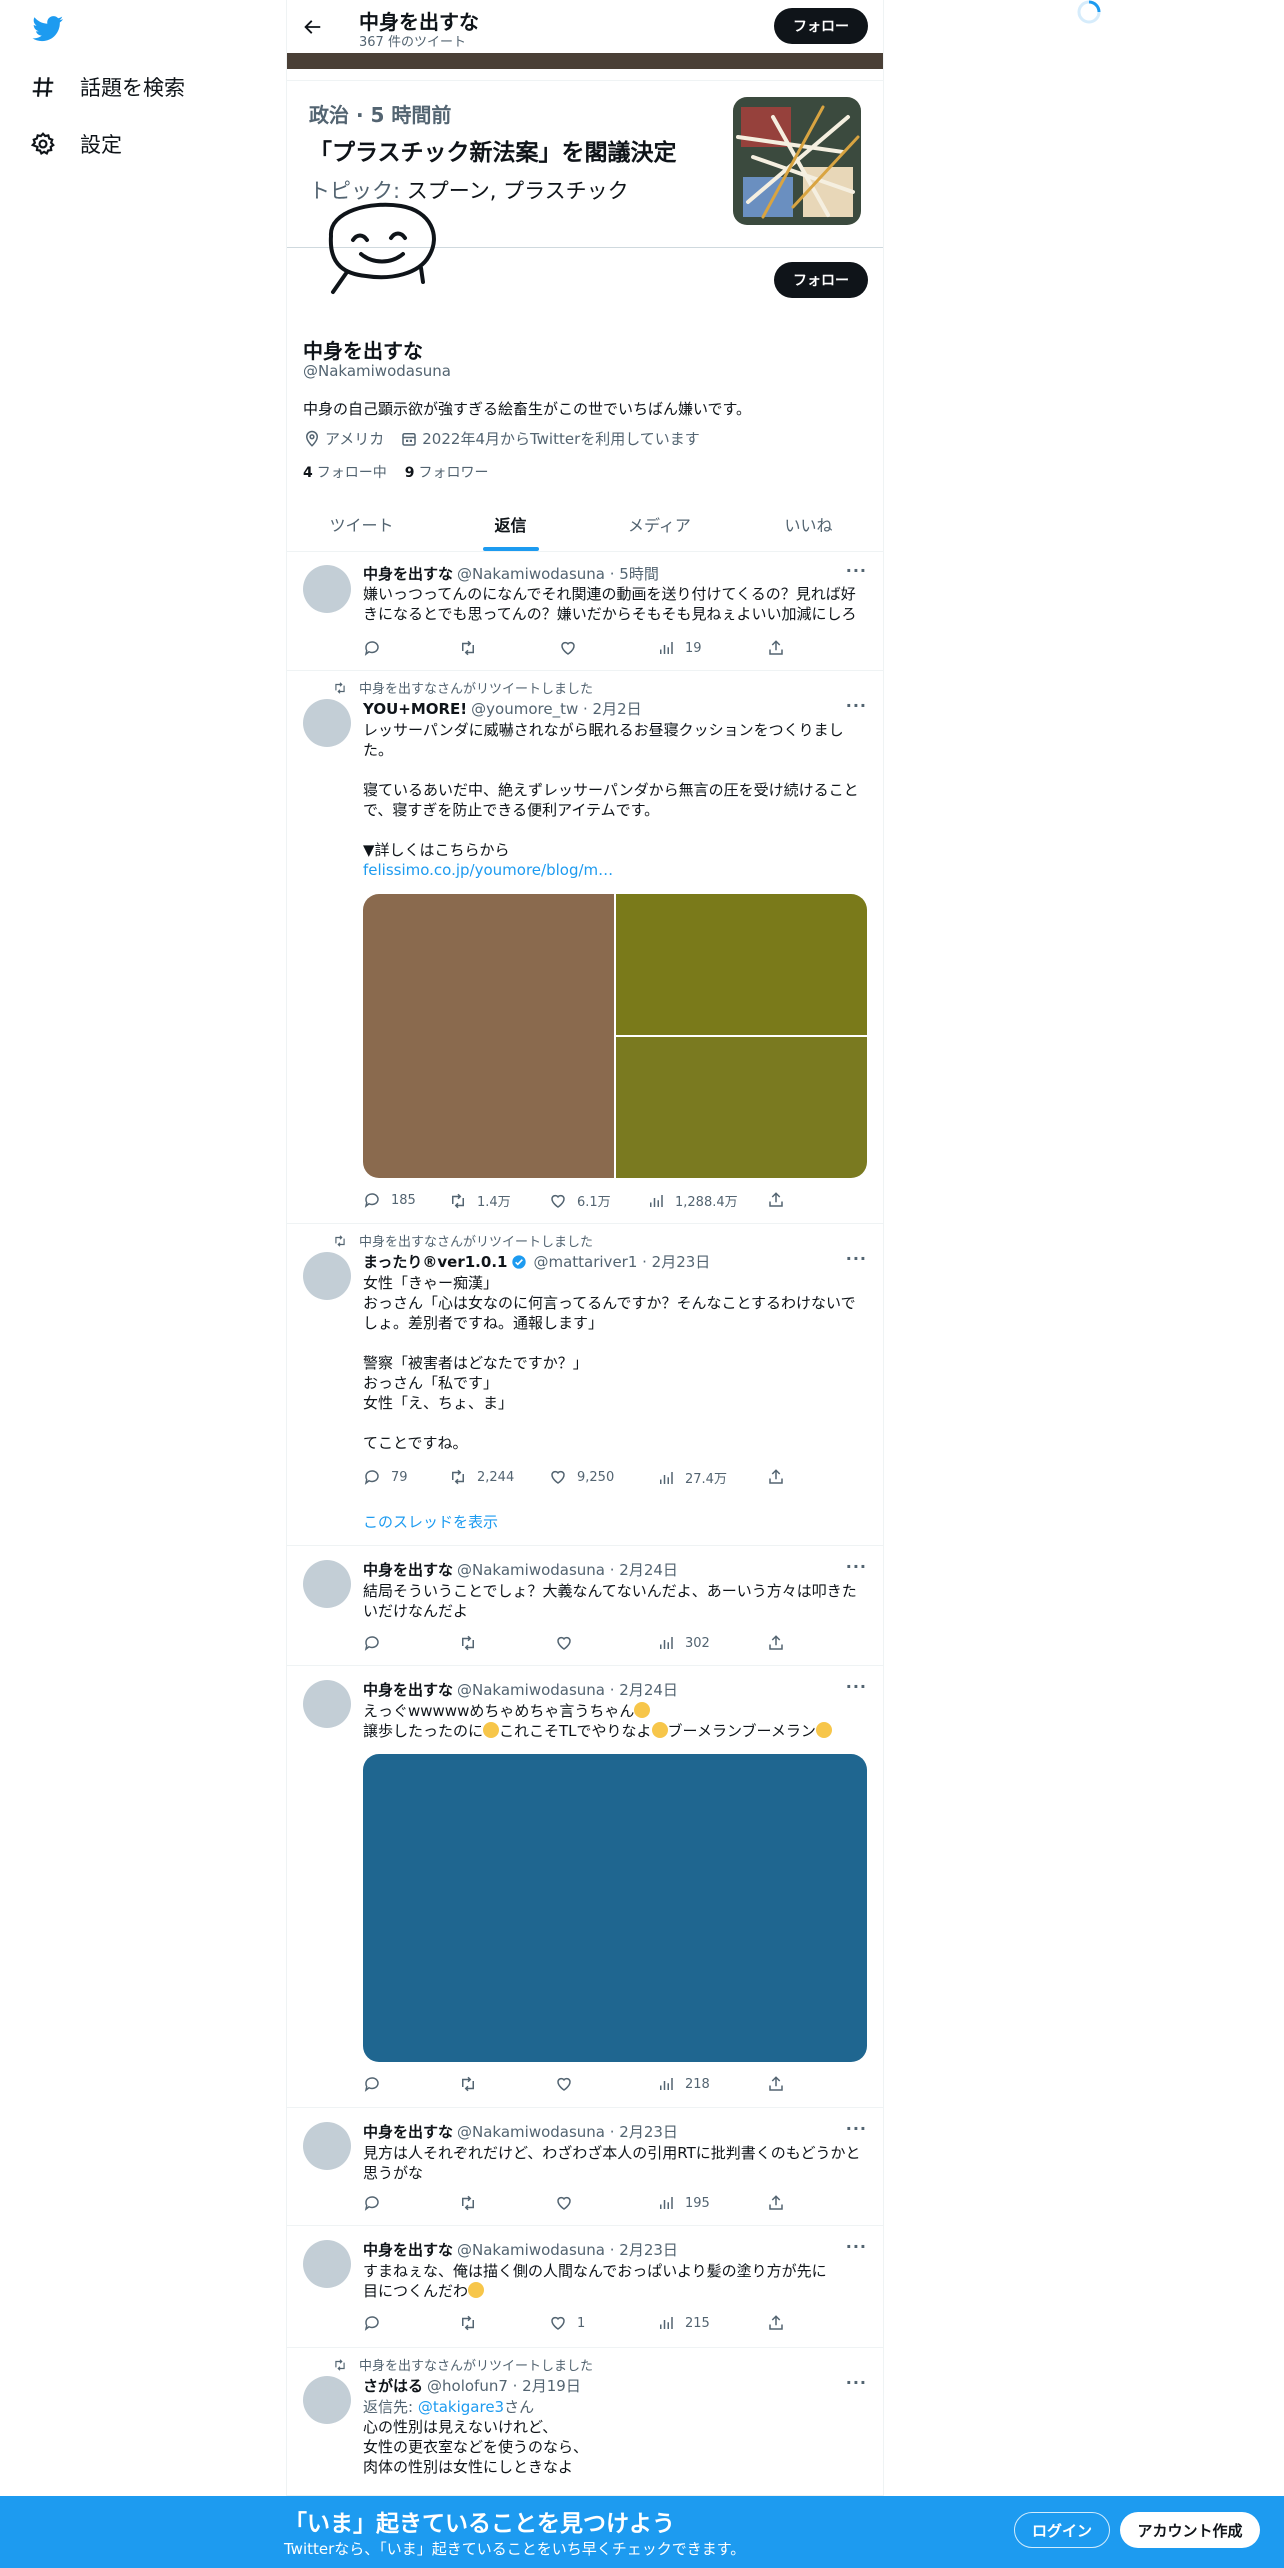 The image size is (1284, 2568). Describe the element at coordinates (567, 2323) in the screenshot. I see `like-button: 1` at that location.